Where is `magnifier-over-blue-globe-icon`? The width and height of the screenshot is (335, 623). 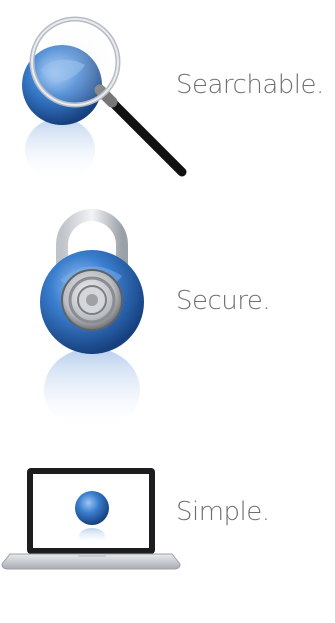 magnifier-over-blue-globe-icon is located at coordinates (104, 99).